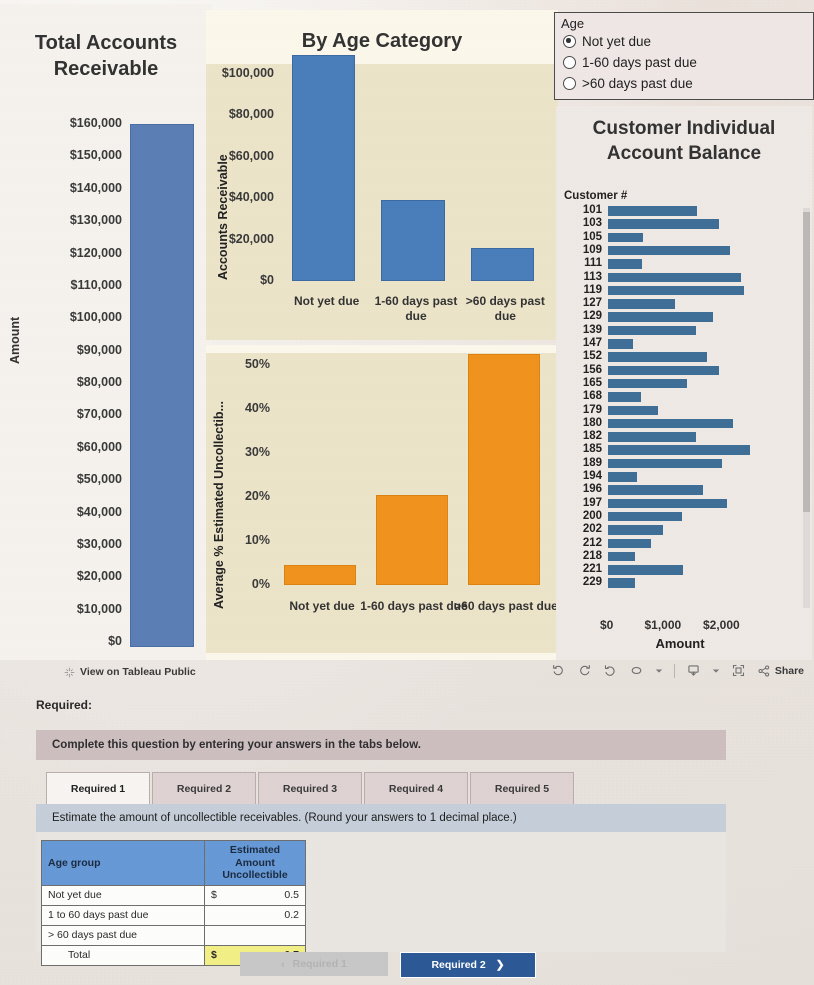  I want to click on customer-bar-row: 229, so click(680, 582).